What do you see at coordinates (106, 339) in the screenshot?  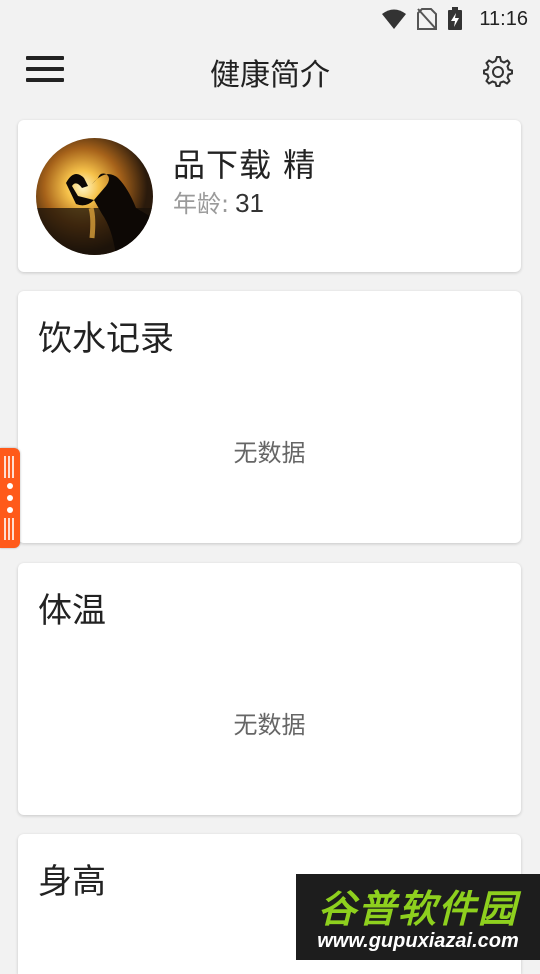 I see `card-title: 饮水记录` at bounding box center [106, 339].